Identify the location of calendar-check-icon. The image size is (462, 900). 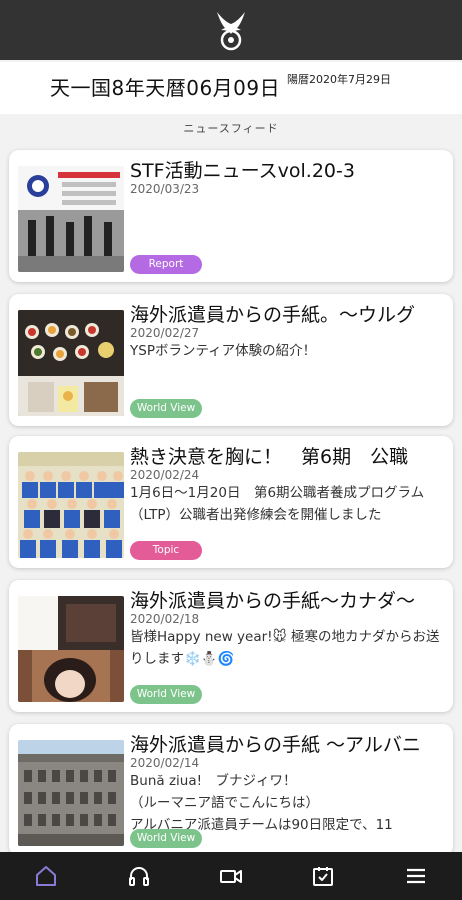
(323, 876).